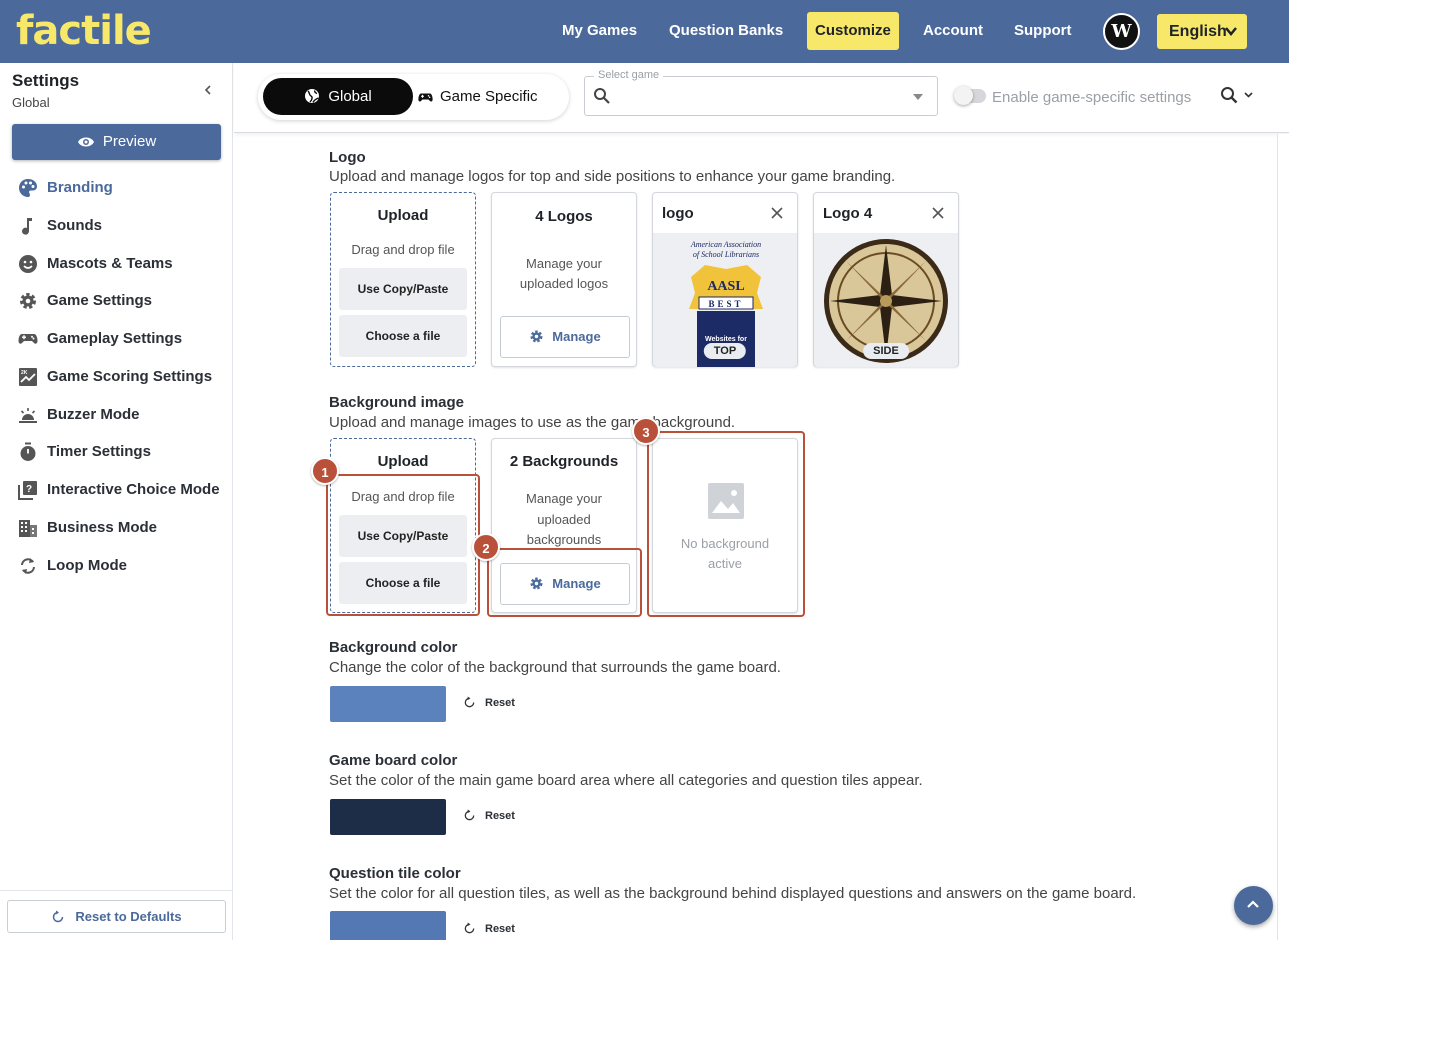 The width and height of the screenshot is (1431, 1044). I want to click on scope-global-label: Global, so click(350, 96).